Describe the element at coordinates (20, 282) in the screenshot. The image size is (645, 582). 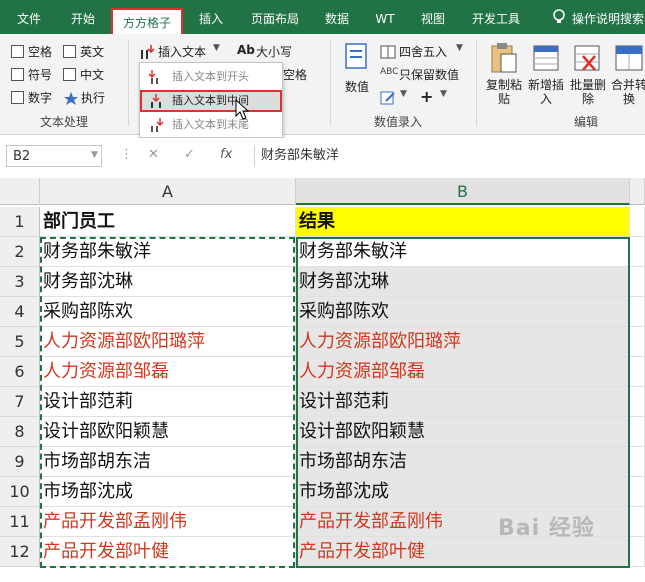
I see `row-header: 3` at that location.